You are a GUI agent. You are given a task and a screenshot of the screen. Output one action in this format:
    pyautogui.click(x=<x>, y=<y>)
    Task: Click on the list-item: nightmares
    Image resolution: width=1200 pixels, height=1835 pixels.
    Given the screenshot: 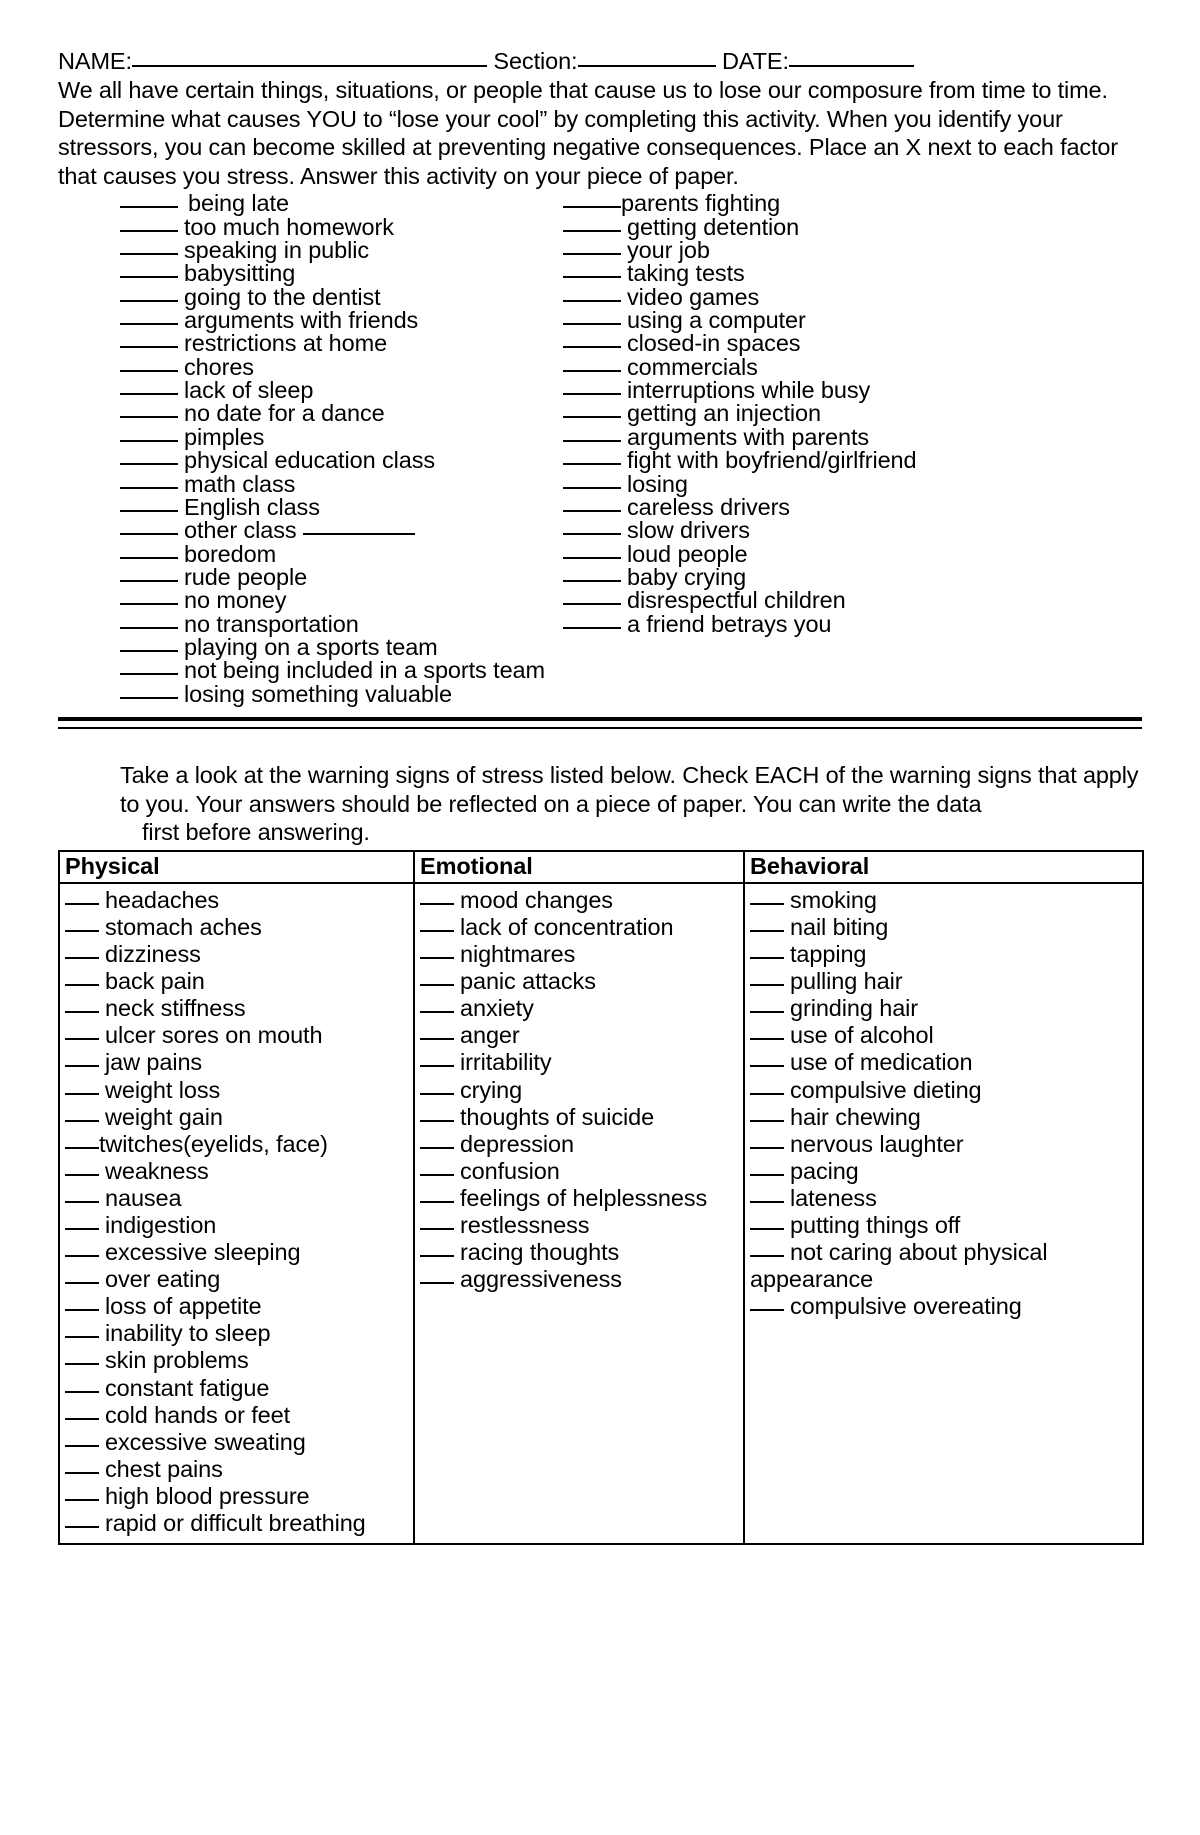 What is the action you would take?
    pyautogui.click(x=581, y=954)
    